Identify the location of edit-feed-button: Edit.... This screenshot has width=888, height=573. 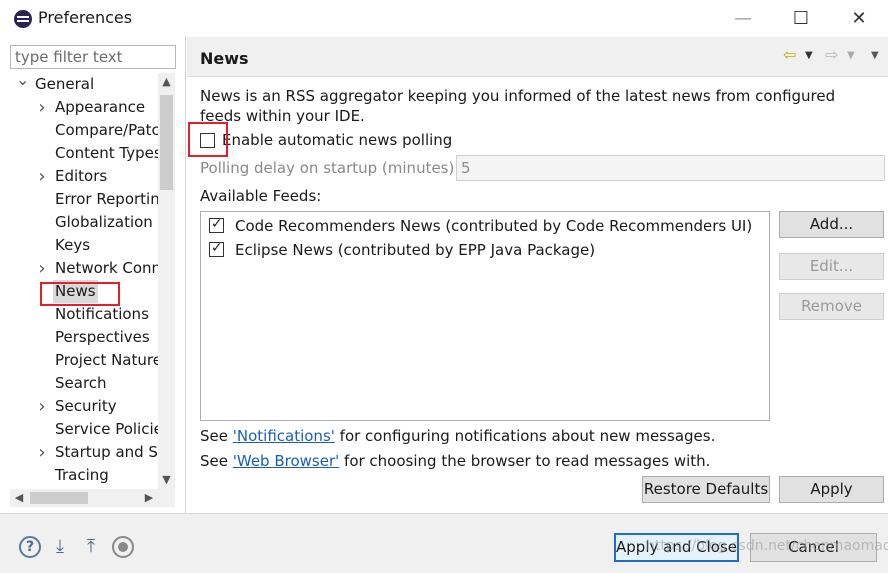
(831, 266).